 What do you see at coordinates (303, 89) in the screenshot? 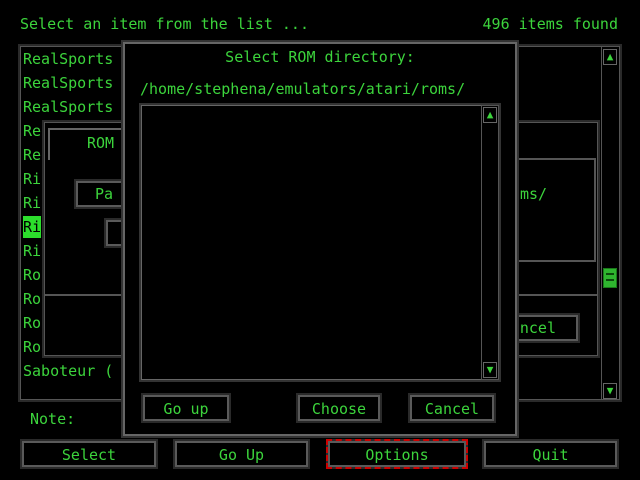
I see `rom-directory-path: /home/stephena/emulators/atari/roms/` at bounding box center [303, 89].